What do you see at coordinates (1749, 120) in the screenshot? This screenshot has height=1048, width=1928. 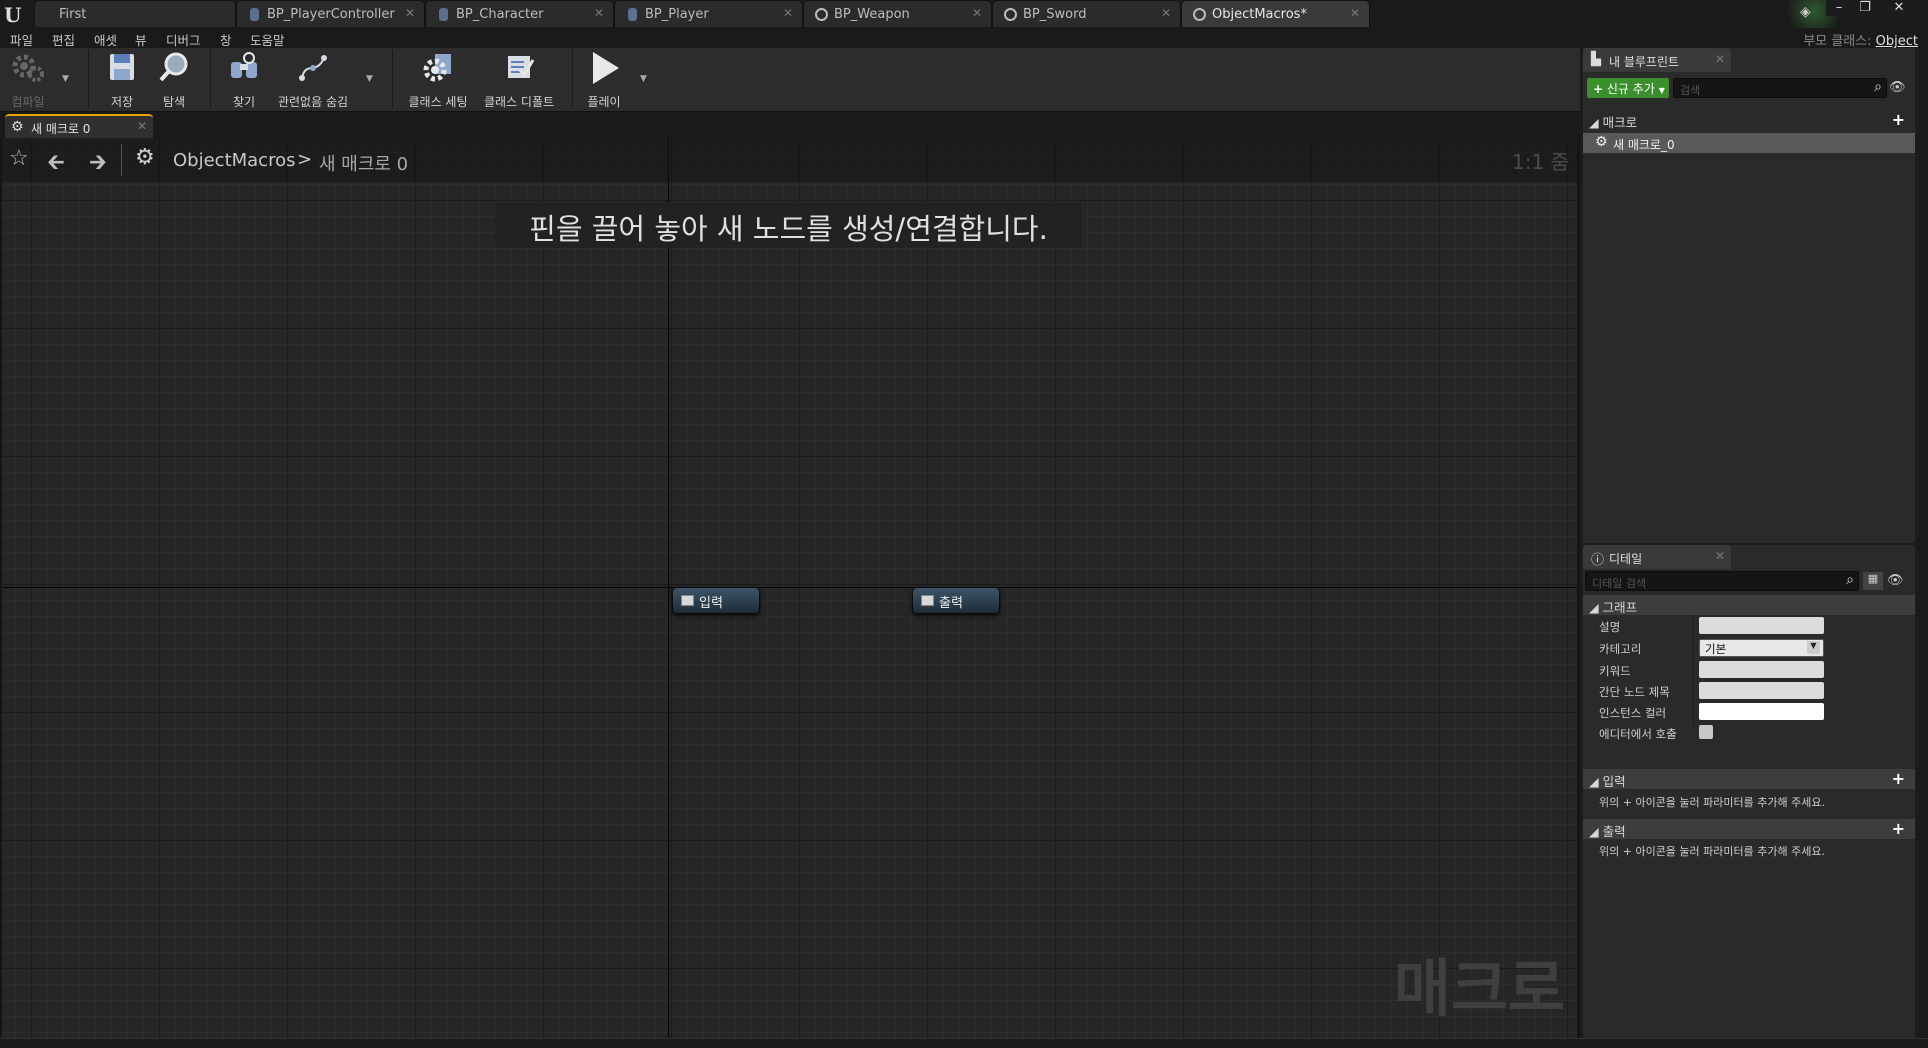 I see `macros-section-header: ◢ 매크로 +` at bounding box center [1749, 120].